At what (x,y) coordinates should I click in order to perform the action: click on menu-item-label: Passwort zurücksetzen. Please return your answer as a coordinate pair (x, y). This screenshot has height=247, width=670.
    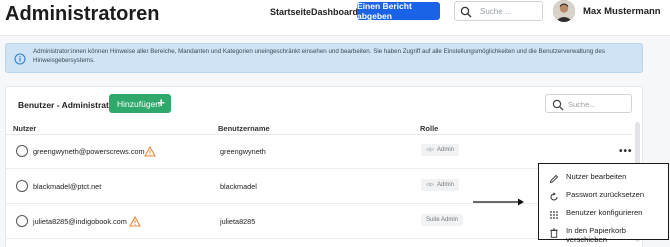
    Looking at the image, I should click on (605, 194).